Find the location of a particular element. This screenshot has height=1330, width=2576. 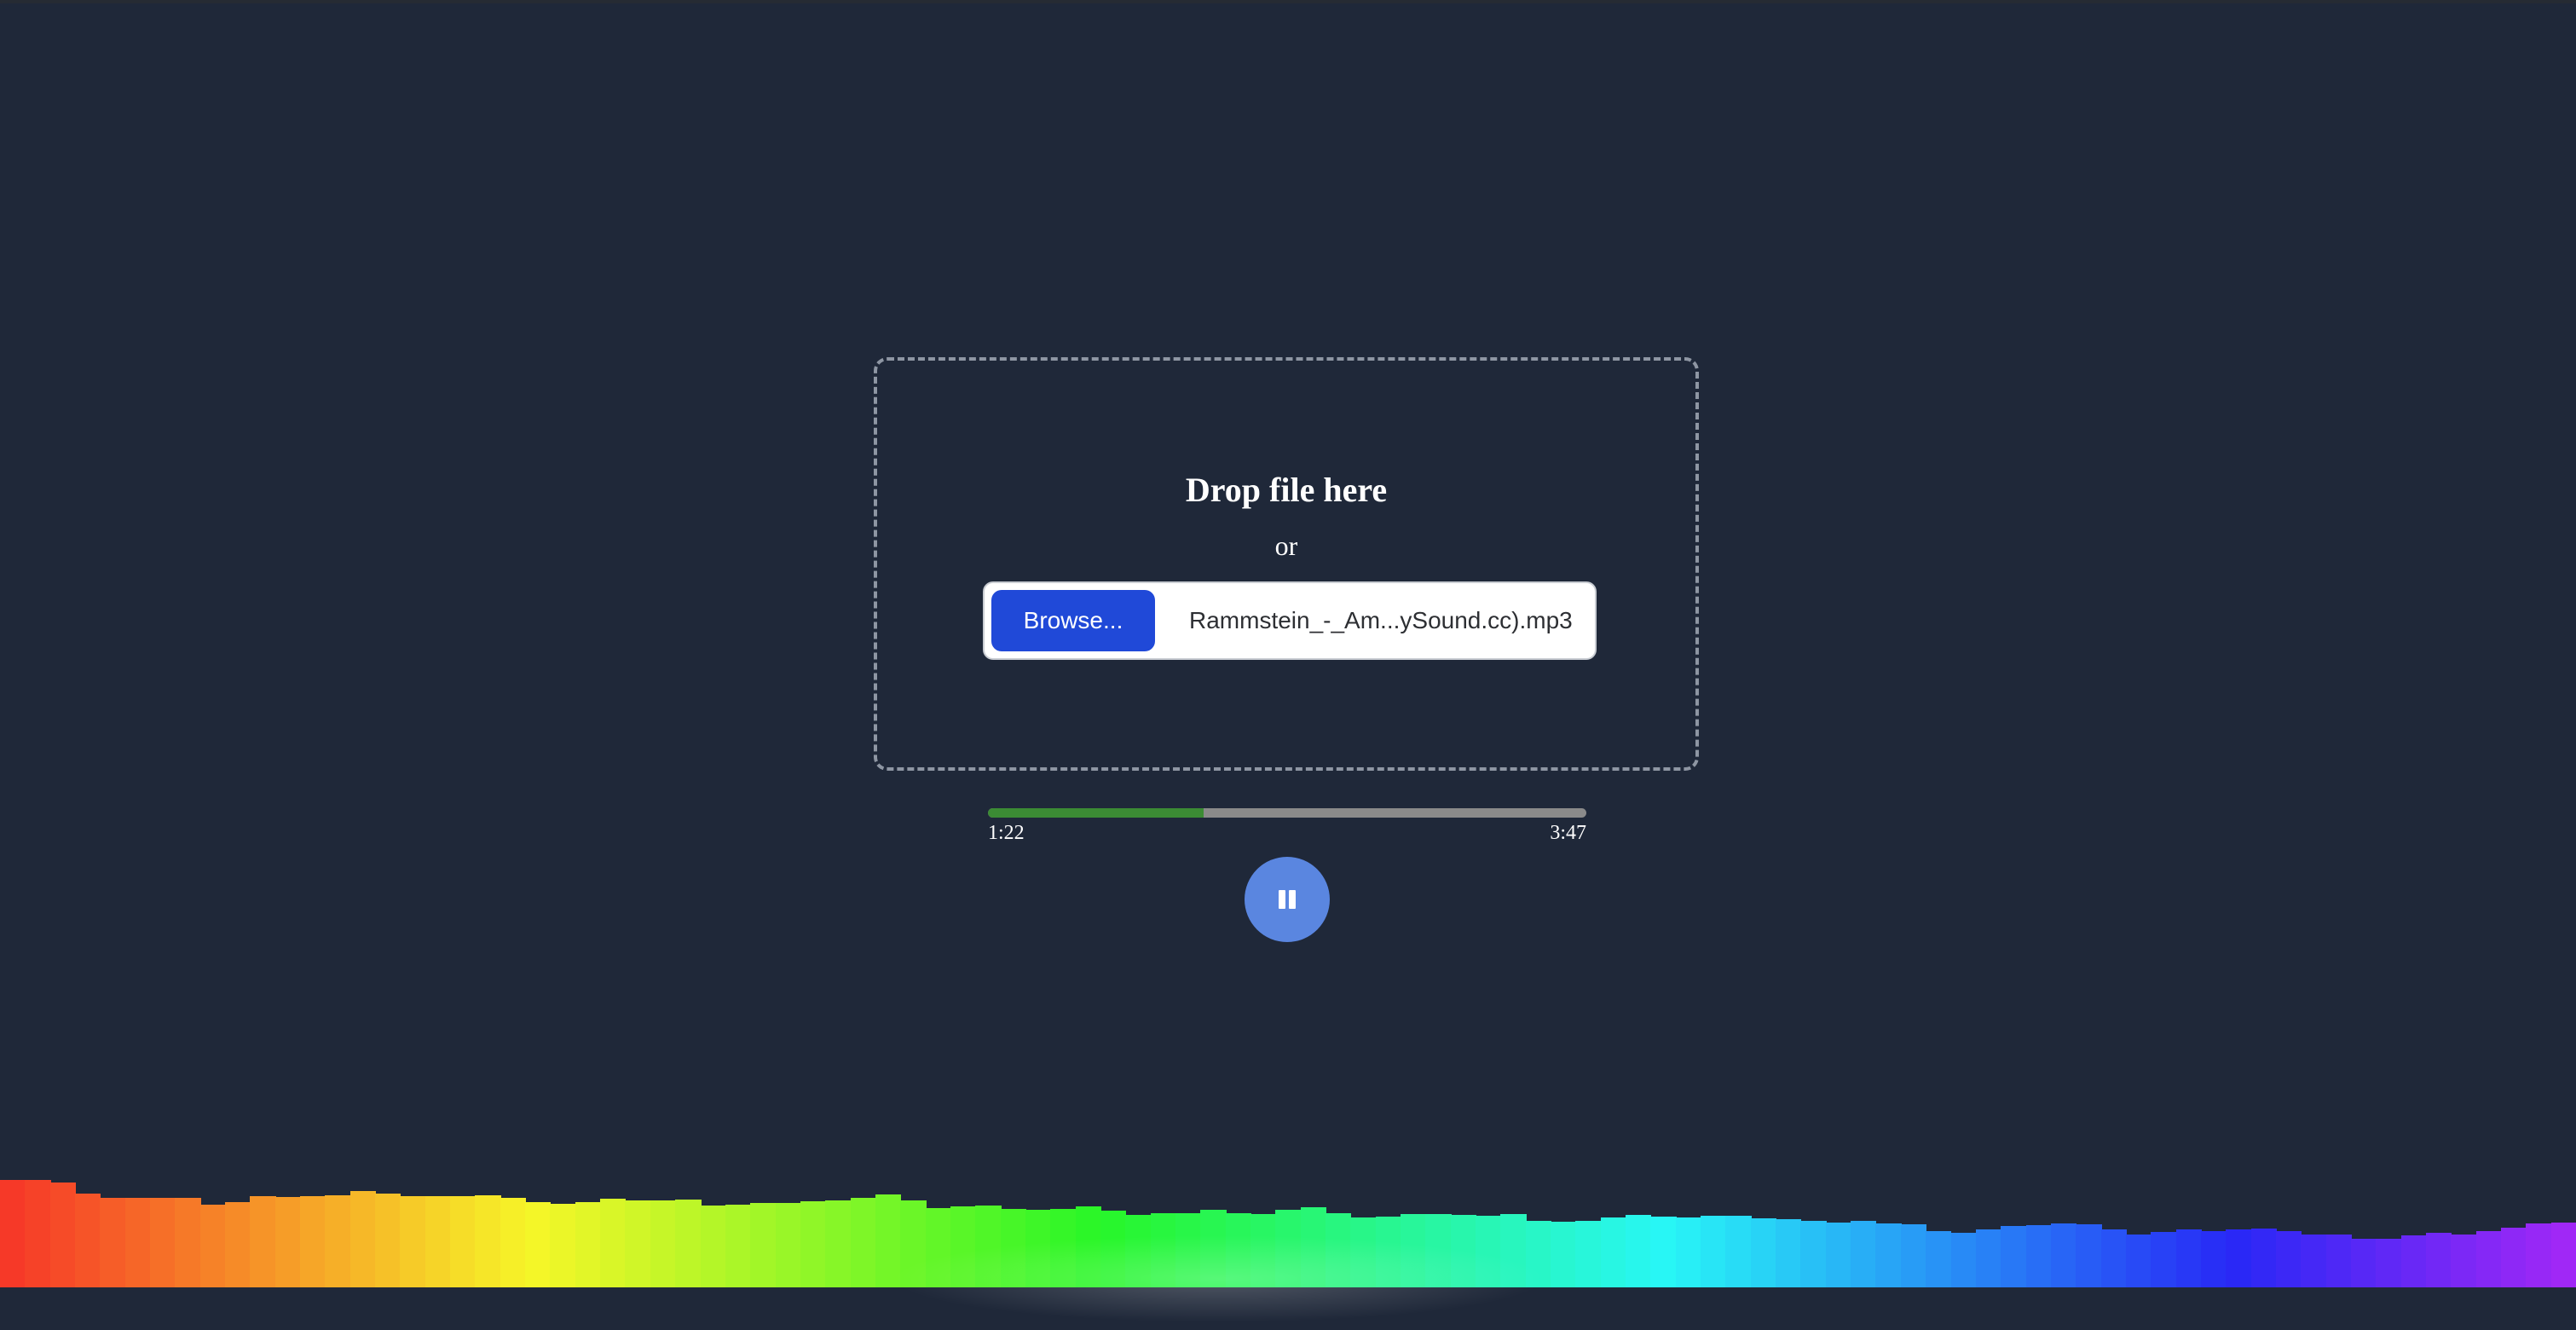

play-pause-button is located at coordinates (1287, 899).